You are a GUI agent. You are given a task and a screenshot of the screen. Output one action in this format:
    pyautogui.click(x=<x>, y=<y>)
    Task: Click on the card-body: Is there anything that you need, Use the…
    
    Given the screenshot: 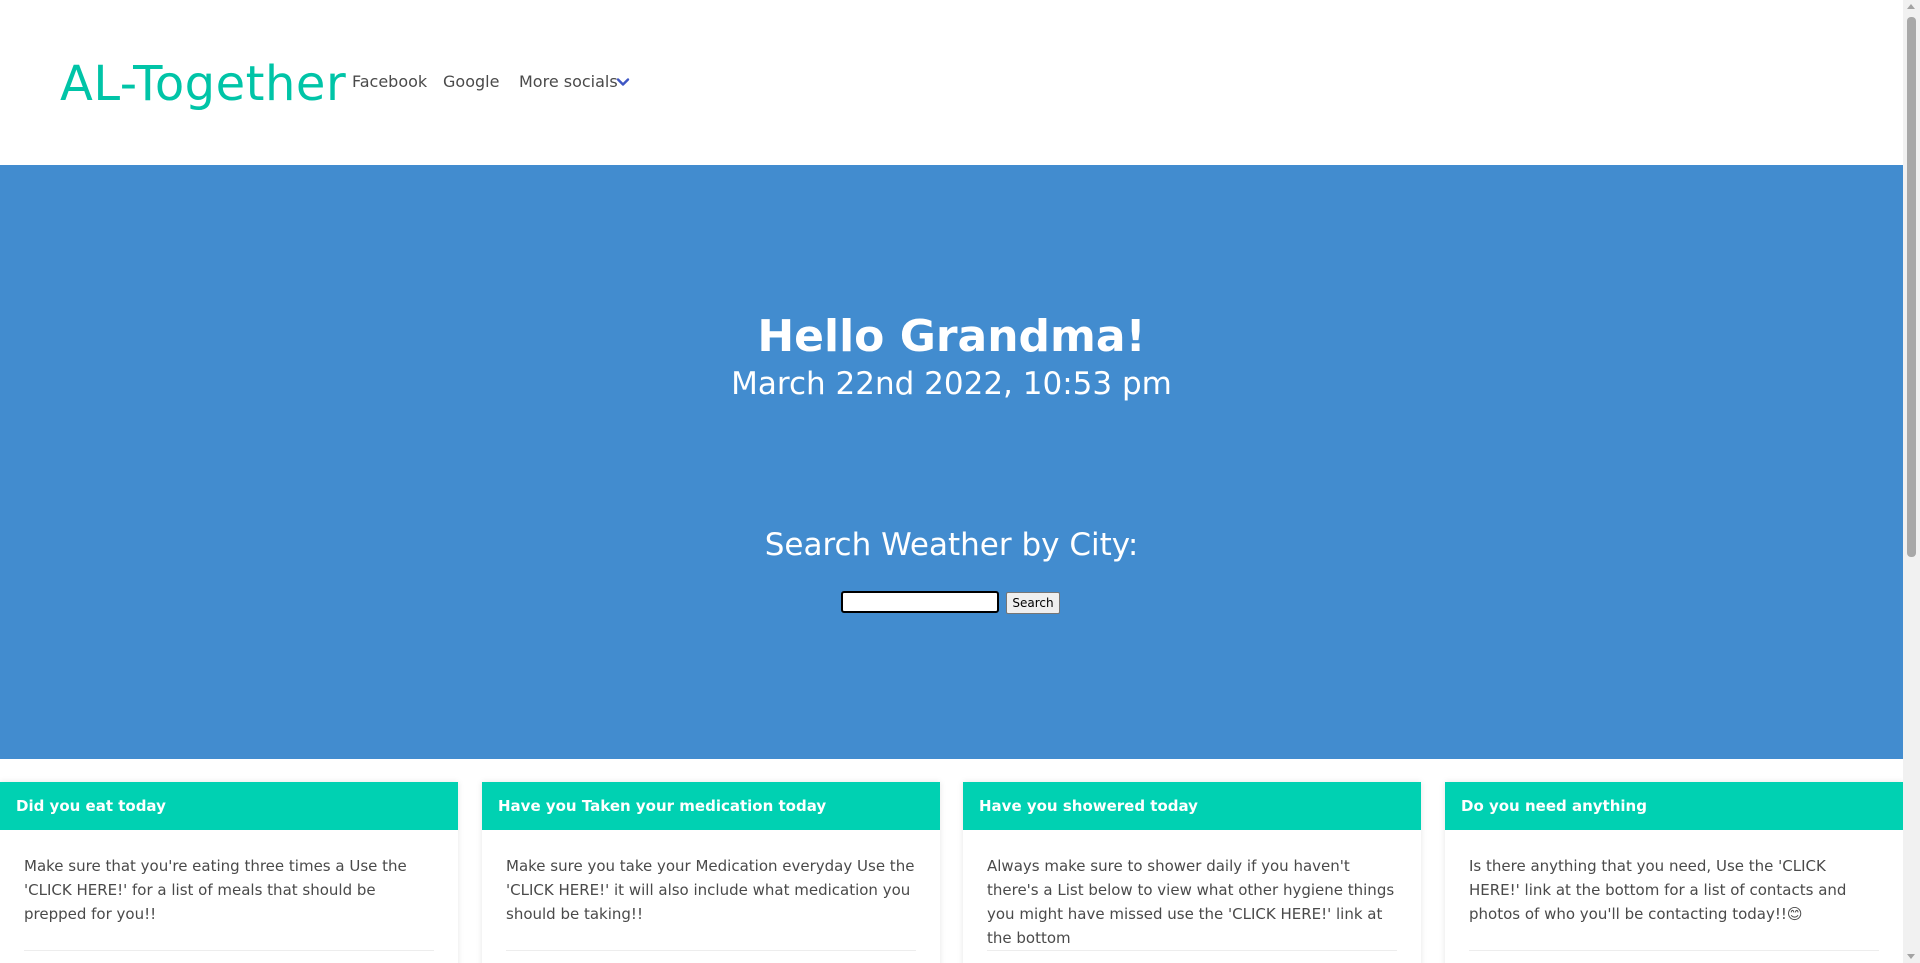 What is the action you would take?
    pyautogui.click(x=1658, y=890)
    